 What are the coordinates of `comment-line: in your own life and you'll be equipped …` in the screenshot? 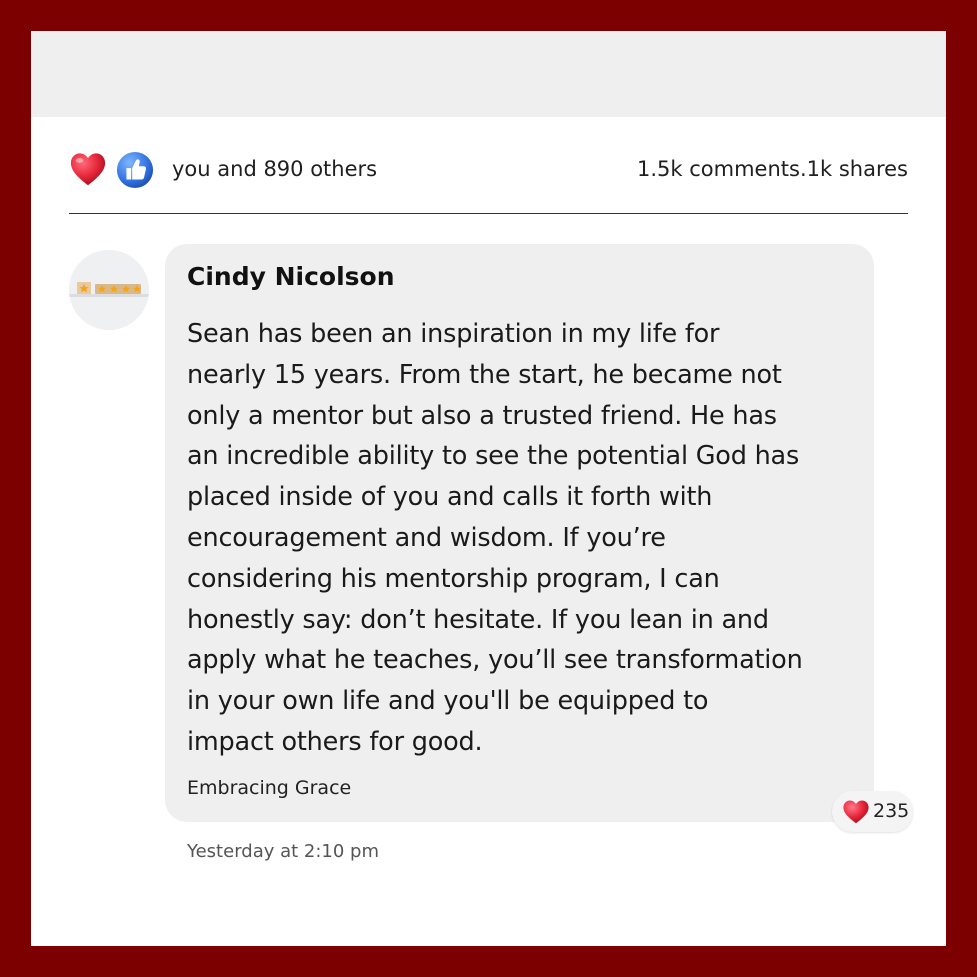 It's located at (448, 701).